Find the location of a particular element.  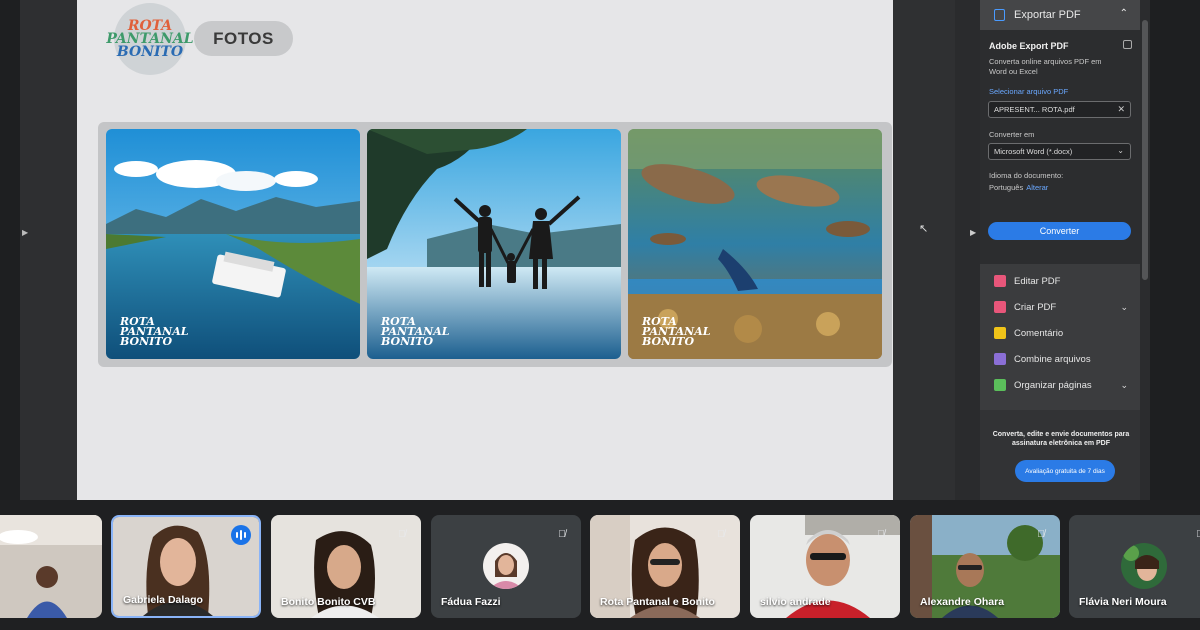

participant-name: Flávia Neri Moura is located at coordinates (1123, 602).